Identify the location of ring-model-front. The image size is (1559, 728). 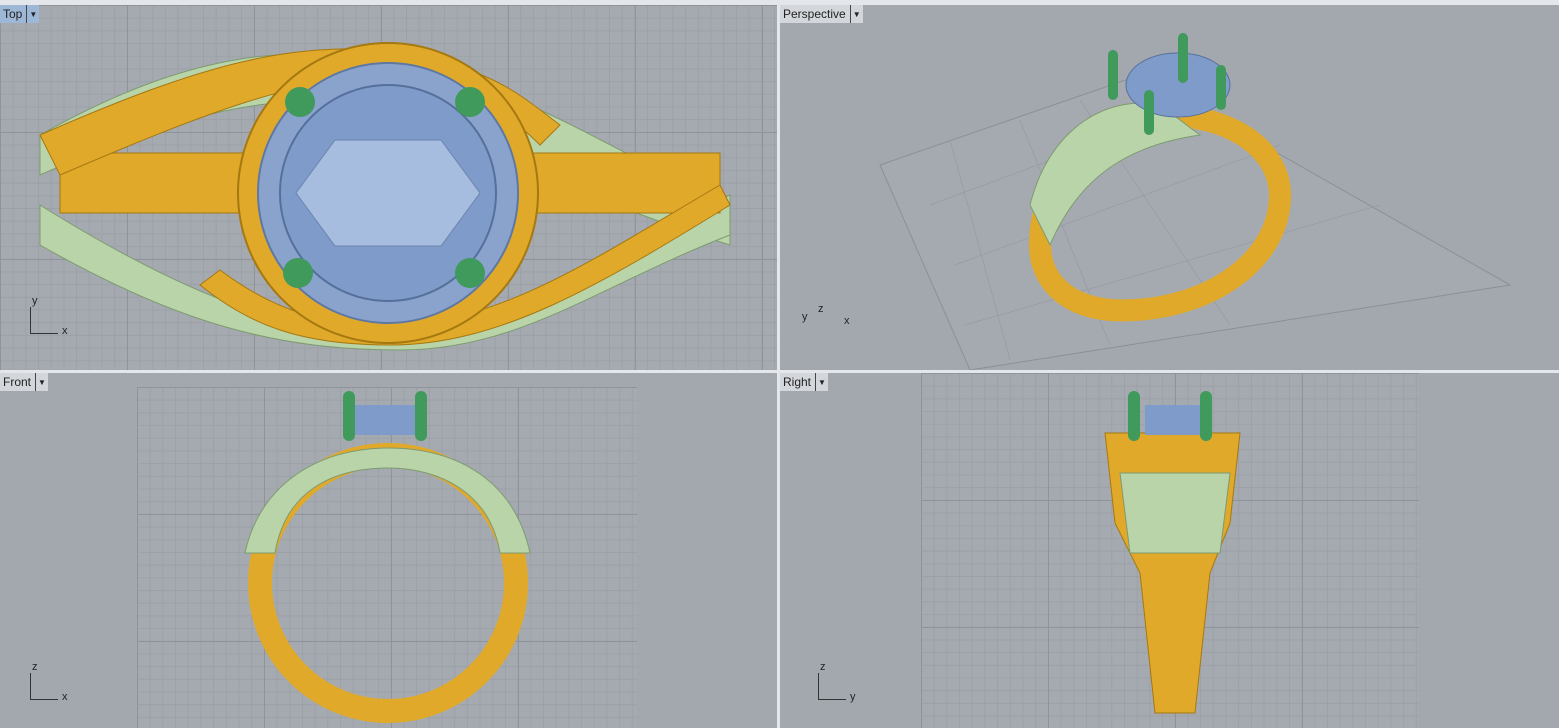
(387, 557).